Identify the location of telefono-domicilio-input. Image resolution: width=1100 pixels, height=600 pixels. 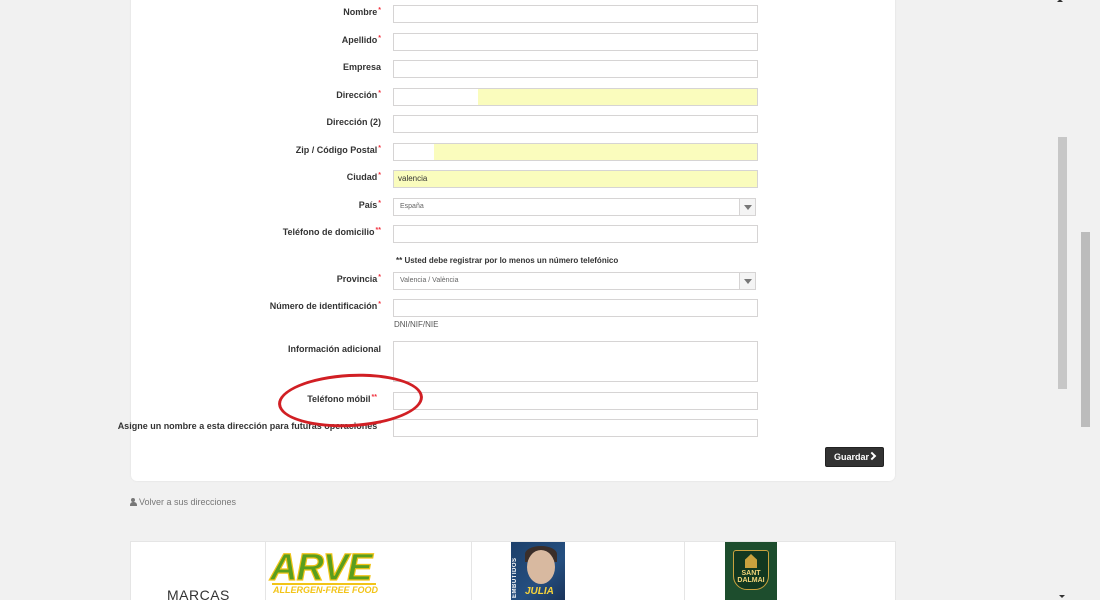
(575, 234).